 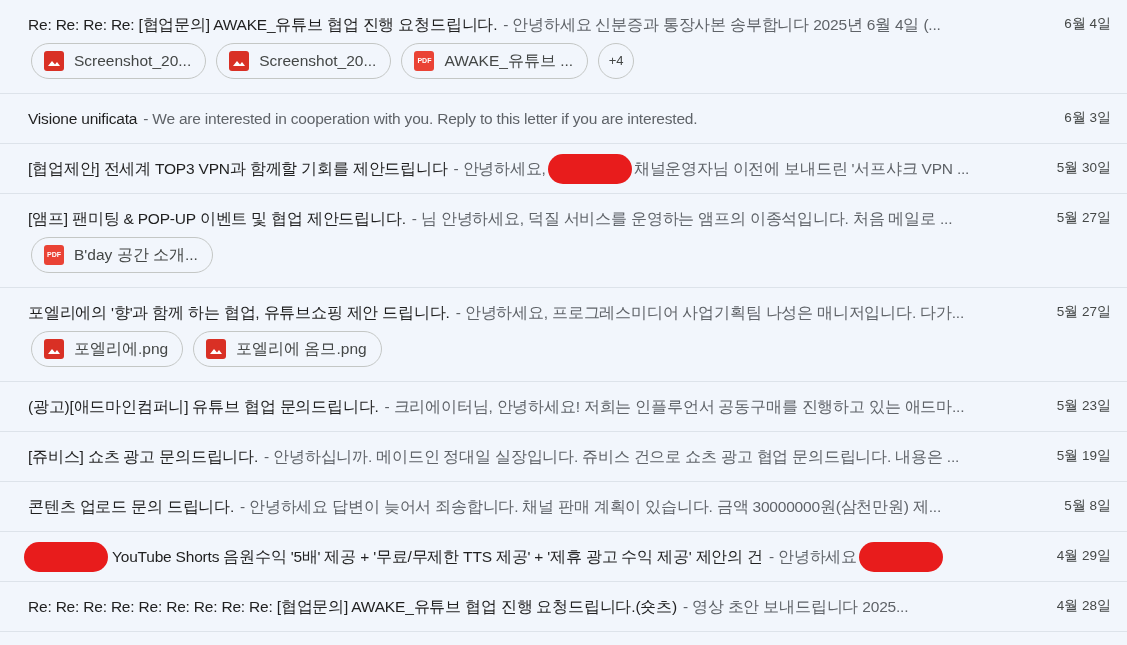 I want to click on email-row: [협업제안] 전세계 TOP3 VPN과 함께할 기회를 제안드립니다 - 안녕하세요, 채널운영자님 이전에 보내드린 '서프샤크 VPN ... 5월 30일, so click(x=563, y=169).